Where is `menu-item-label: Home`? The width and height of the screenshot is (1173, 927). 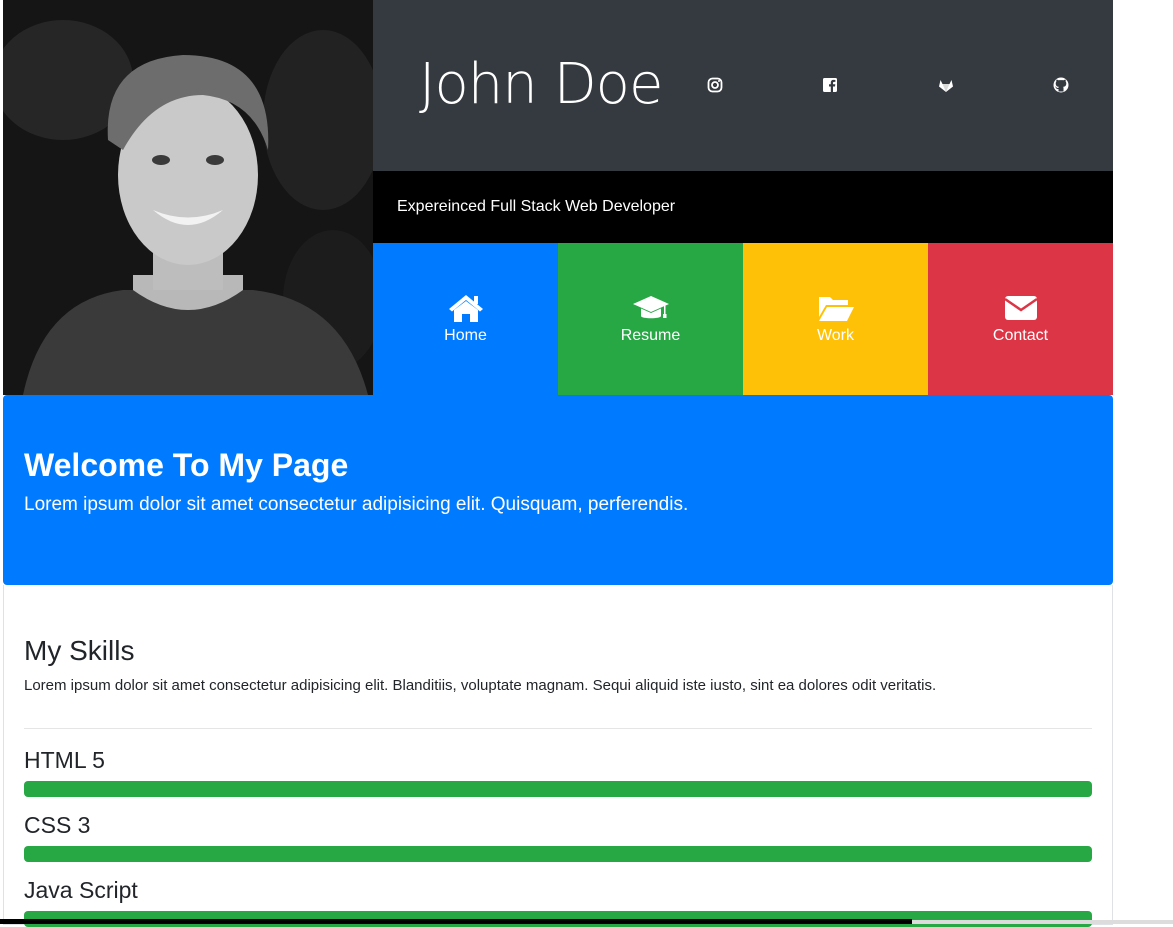 menu-item-label: Home is located at coordinates (465, 335).